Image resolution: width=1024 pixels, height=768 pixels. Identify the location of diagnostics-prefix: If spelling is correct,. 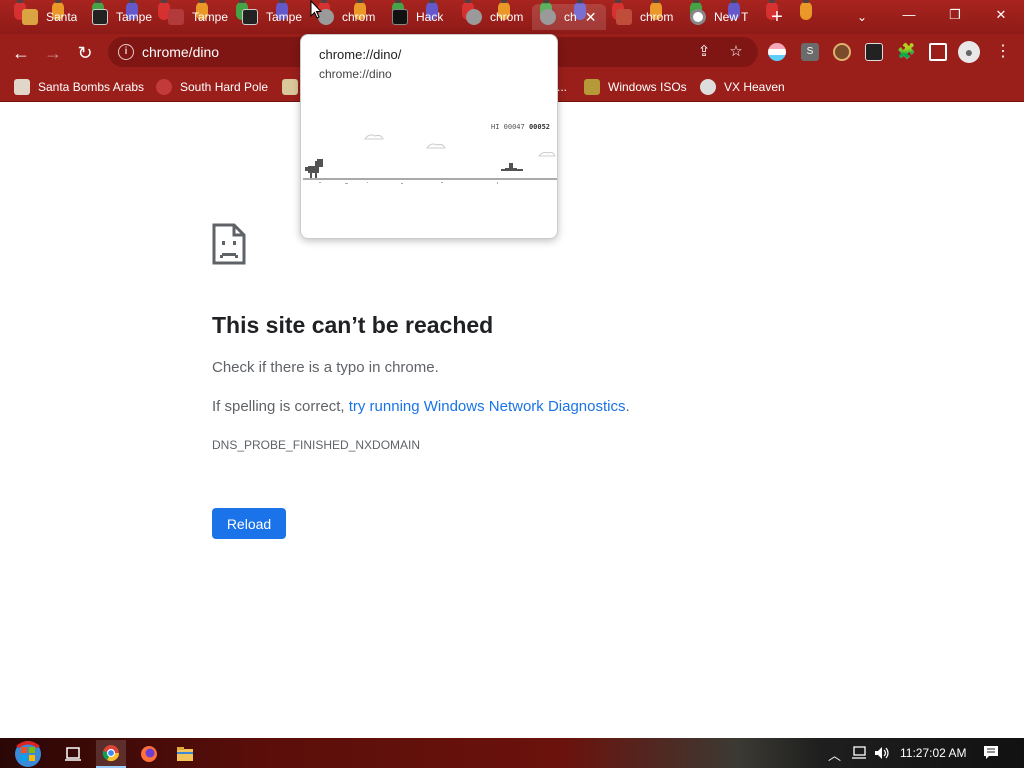
(280, 406).